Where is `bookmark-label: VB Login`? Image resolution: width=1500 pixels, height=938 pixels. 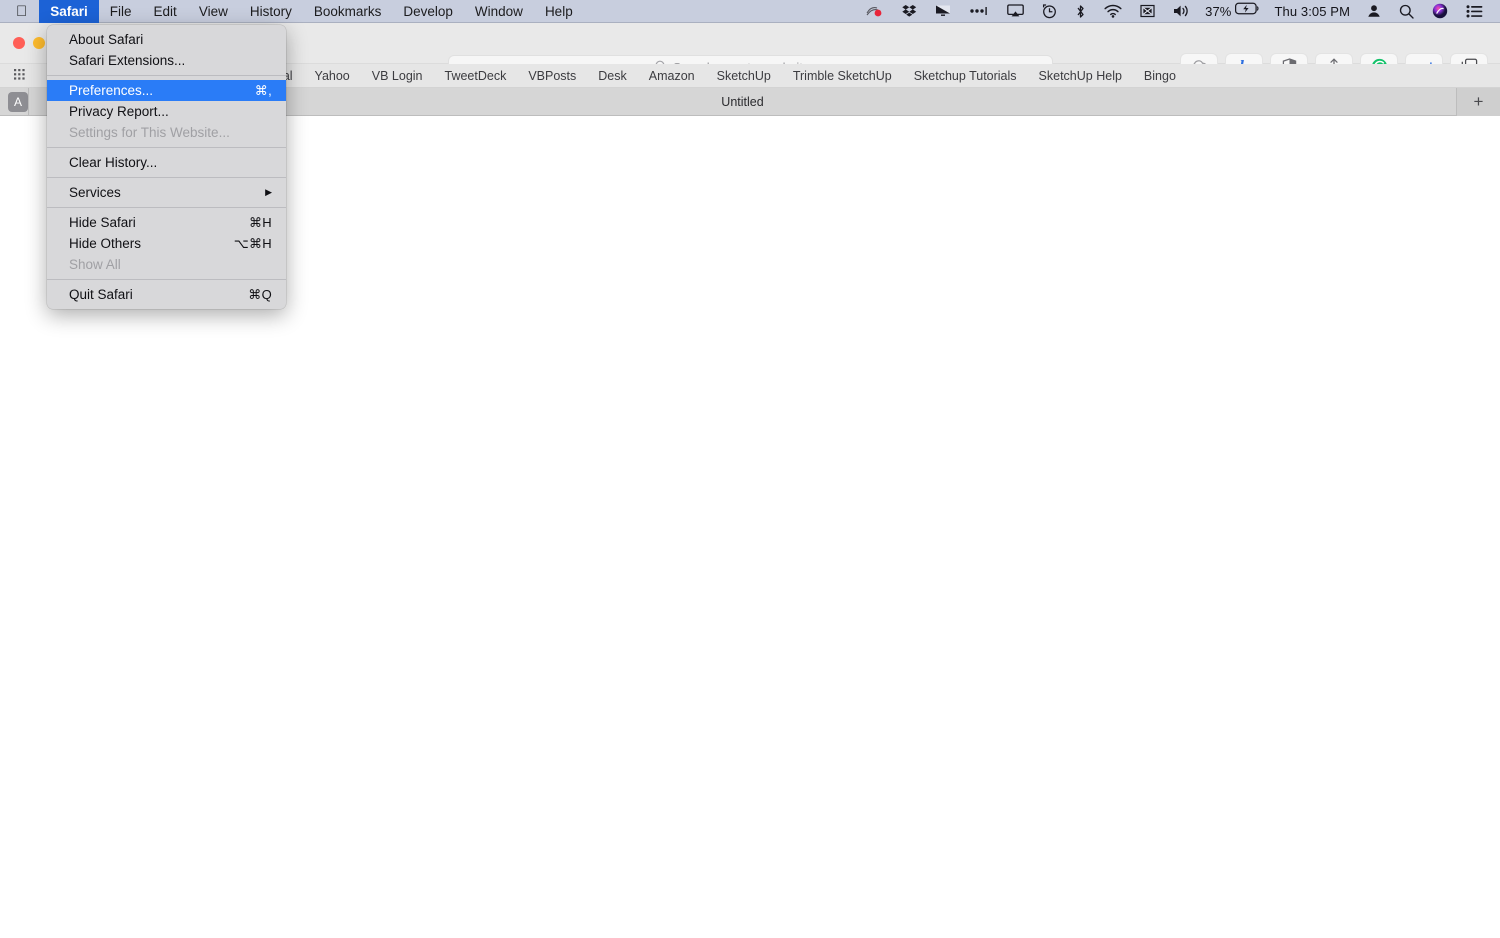 bookmark-label: VB Login is located at coordinates (397, 75).